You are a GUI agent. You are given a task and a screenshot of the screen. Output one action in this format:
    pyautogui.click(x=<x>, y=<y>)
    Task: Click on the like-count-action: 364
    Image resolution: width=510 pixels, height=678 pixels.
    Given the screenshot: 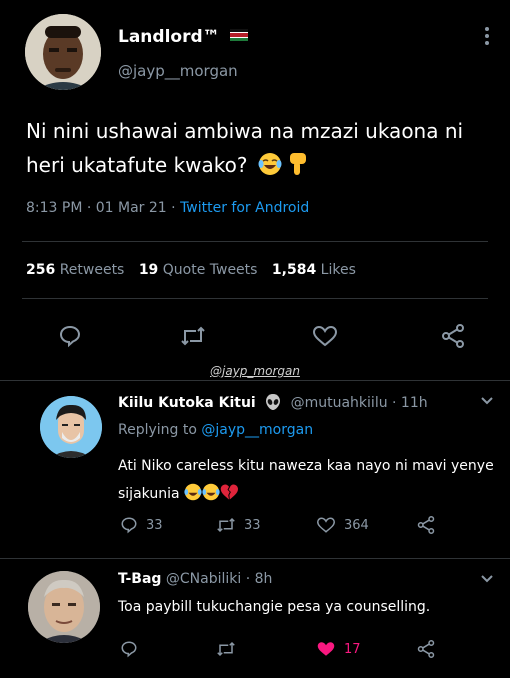 What is the action you would take?
    pyautogui.click(x=342, y=525)
    